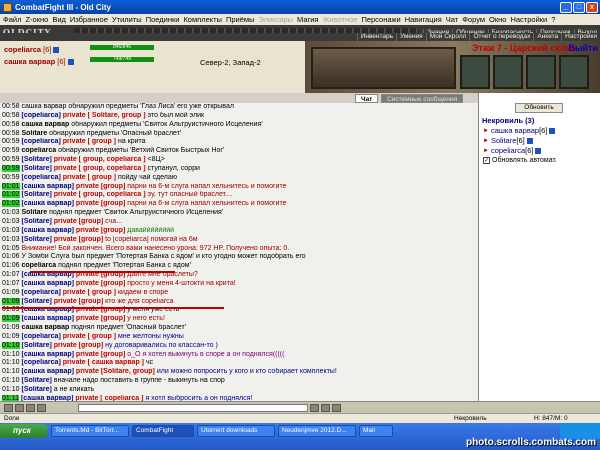 This screenshot has width=600, height=450. What do you see at coordinates (193, 407) in the screenshot?
I see `chat-input` at bounding box center [193, 407].